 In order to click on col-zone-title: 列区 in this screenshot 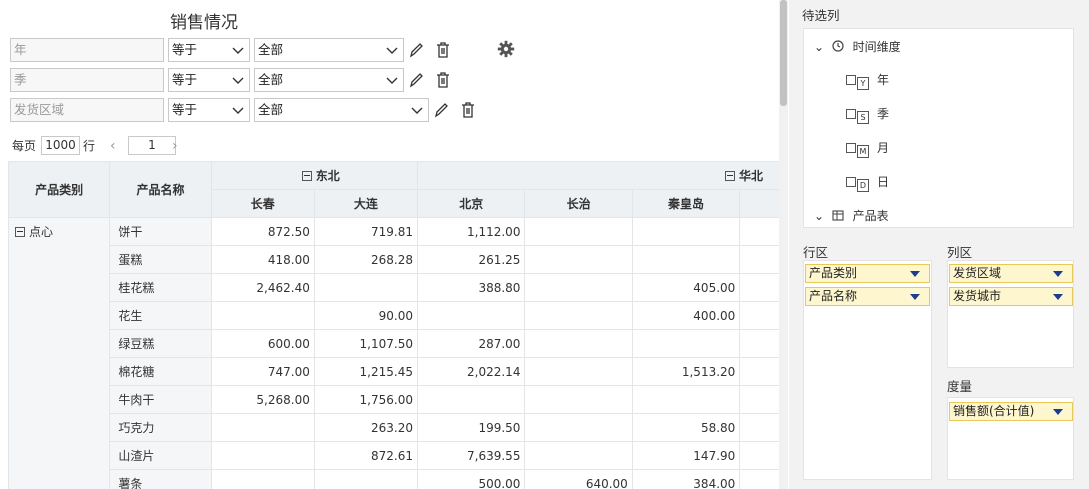, I will do `click(960, 252)`.